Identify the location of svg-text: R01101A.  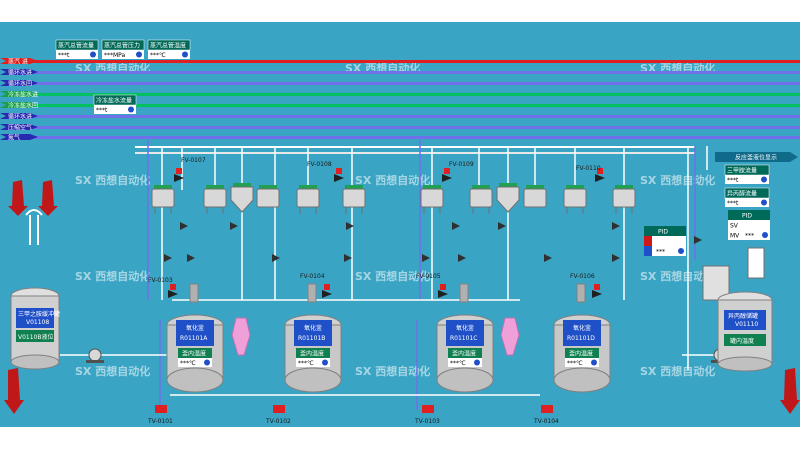
(194, 338).